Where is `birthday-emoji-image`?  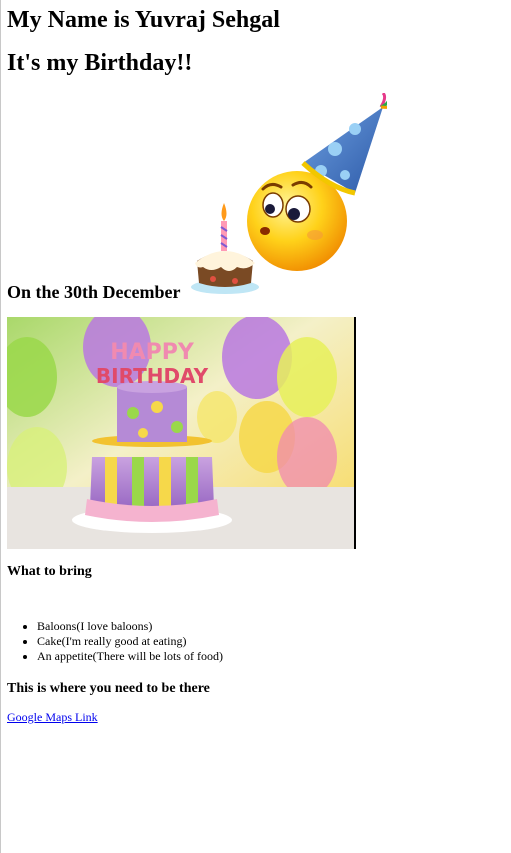
birthday-emoji-image is located at coordinates (291, 194).